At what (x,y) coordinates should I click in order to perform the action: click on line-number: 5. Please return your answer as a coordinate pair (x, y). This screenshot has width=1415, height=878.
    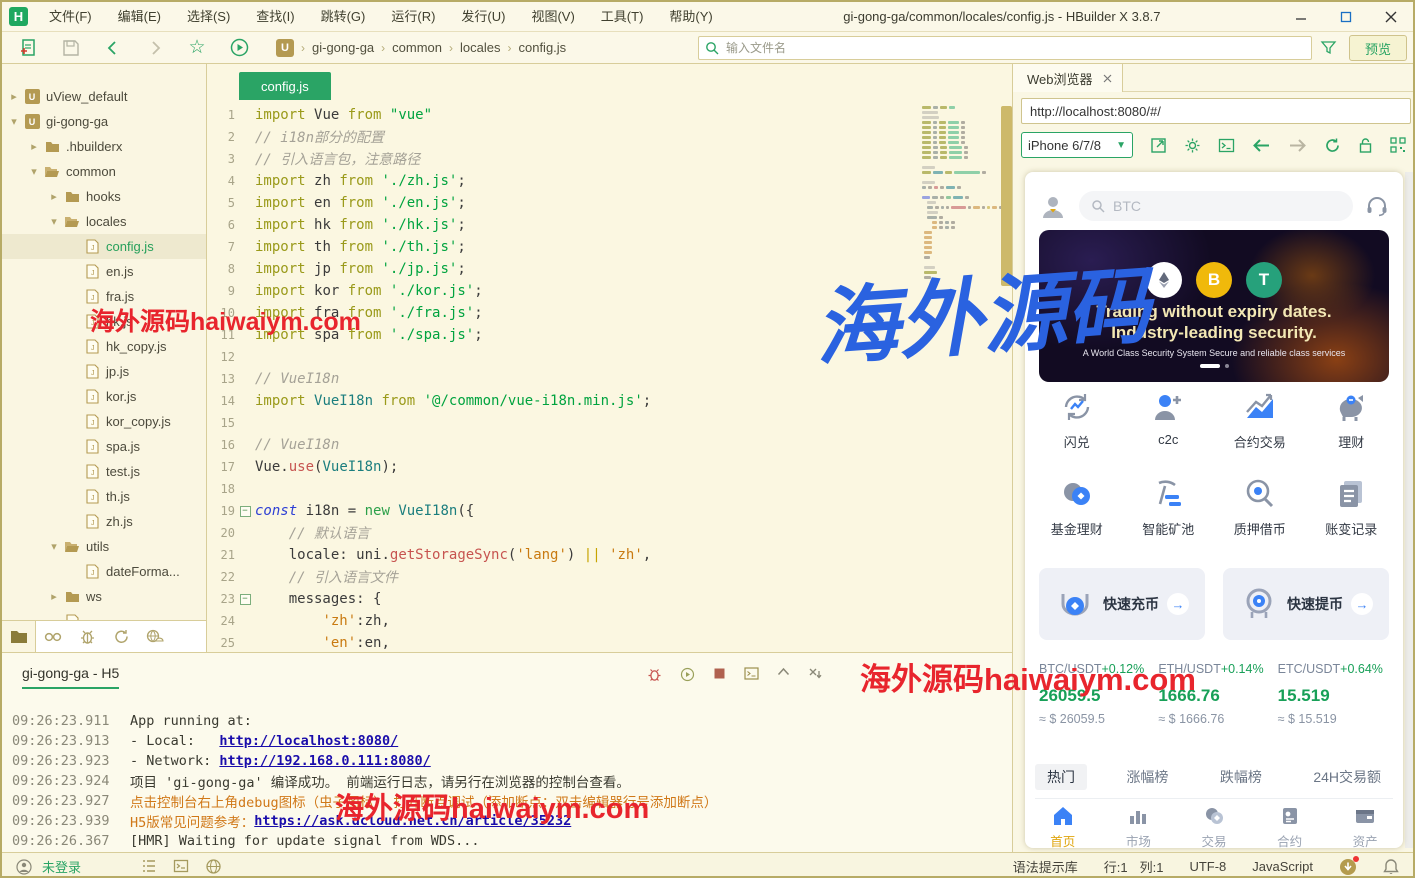
    Looking at the image, I should click on (221, 203).